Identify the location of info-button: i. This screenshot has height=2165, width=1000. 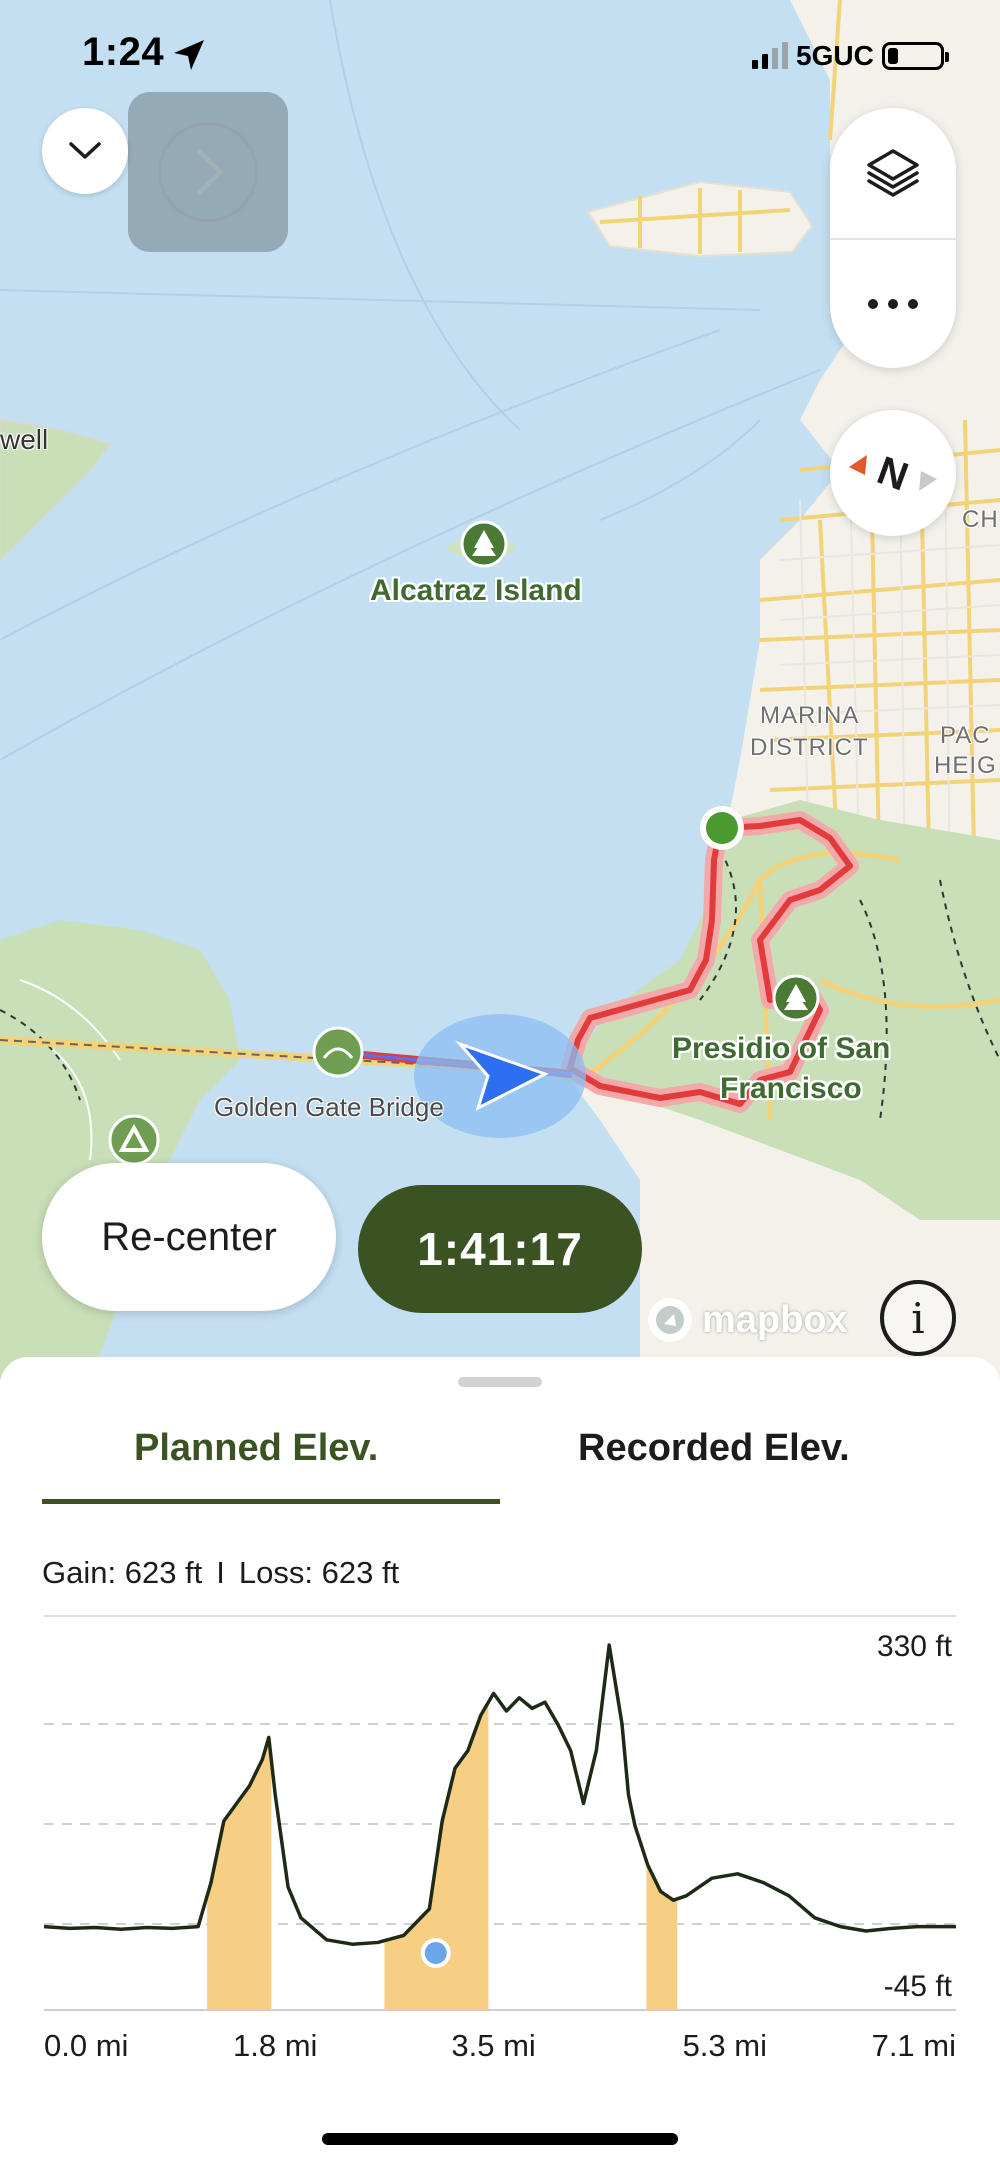
(918, 1318).